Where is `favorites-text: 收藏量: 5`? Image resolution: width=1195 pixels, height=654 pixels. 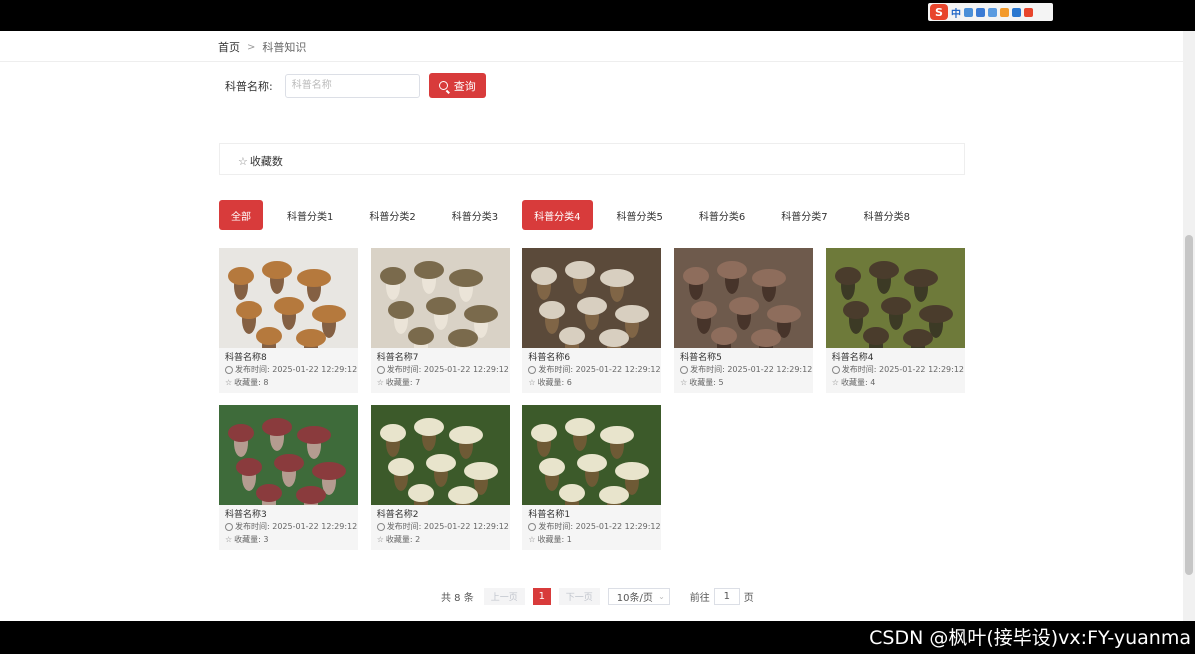 favorites-text: 收藏量: 5 is located at coordinates (706, 382).